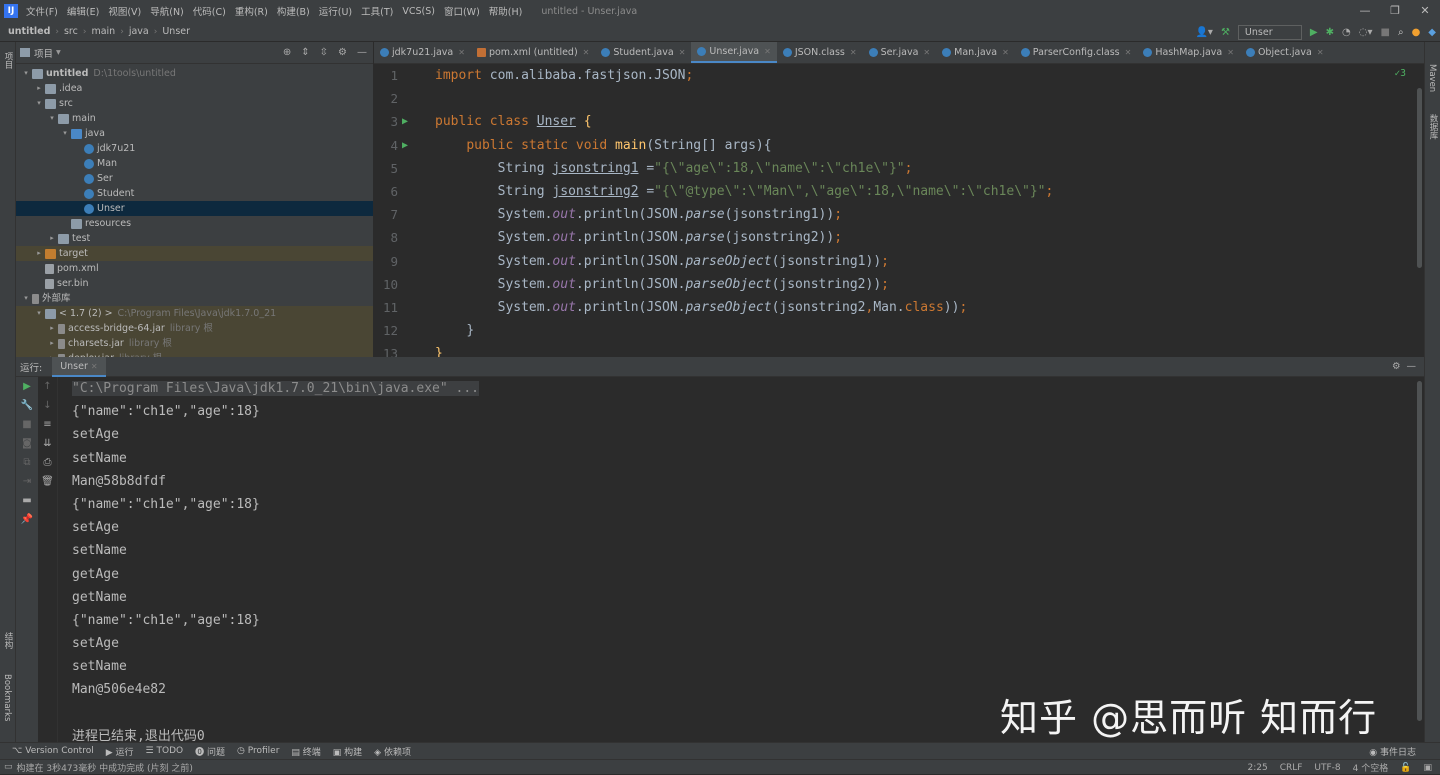  Describe the element at coordinates (194, 148) in the screenshot. I see `tree-item: jdk7u21` at that location.